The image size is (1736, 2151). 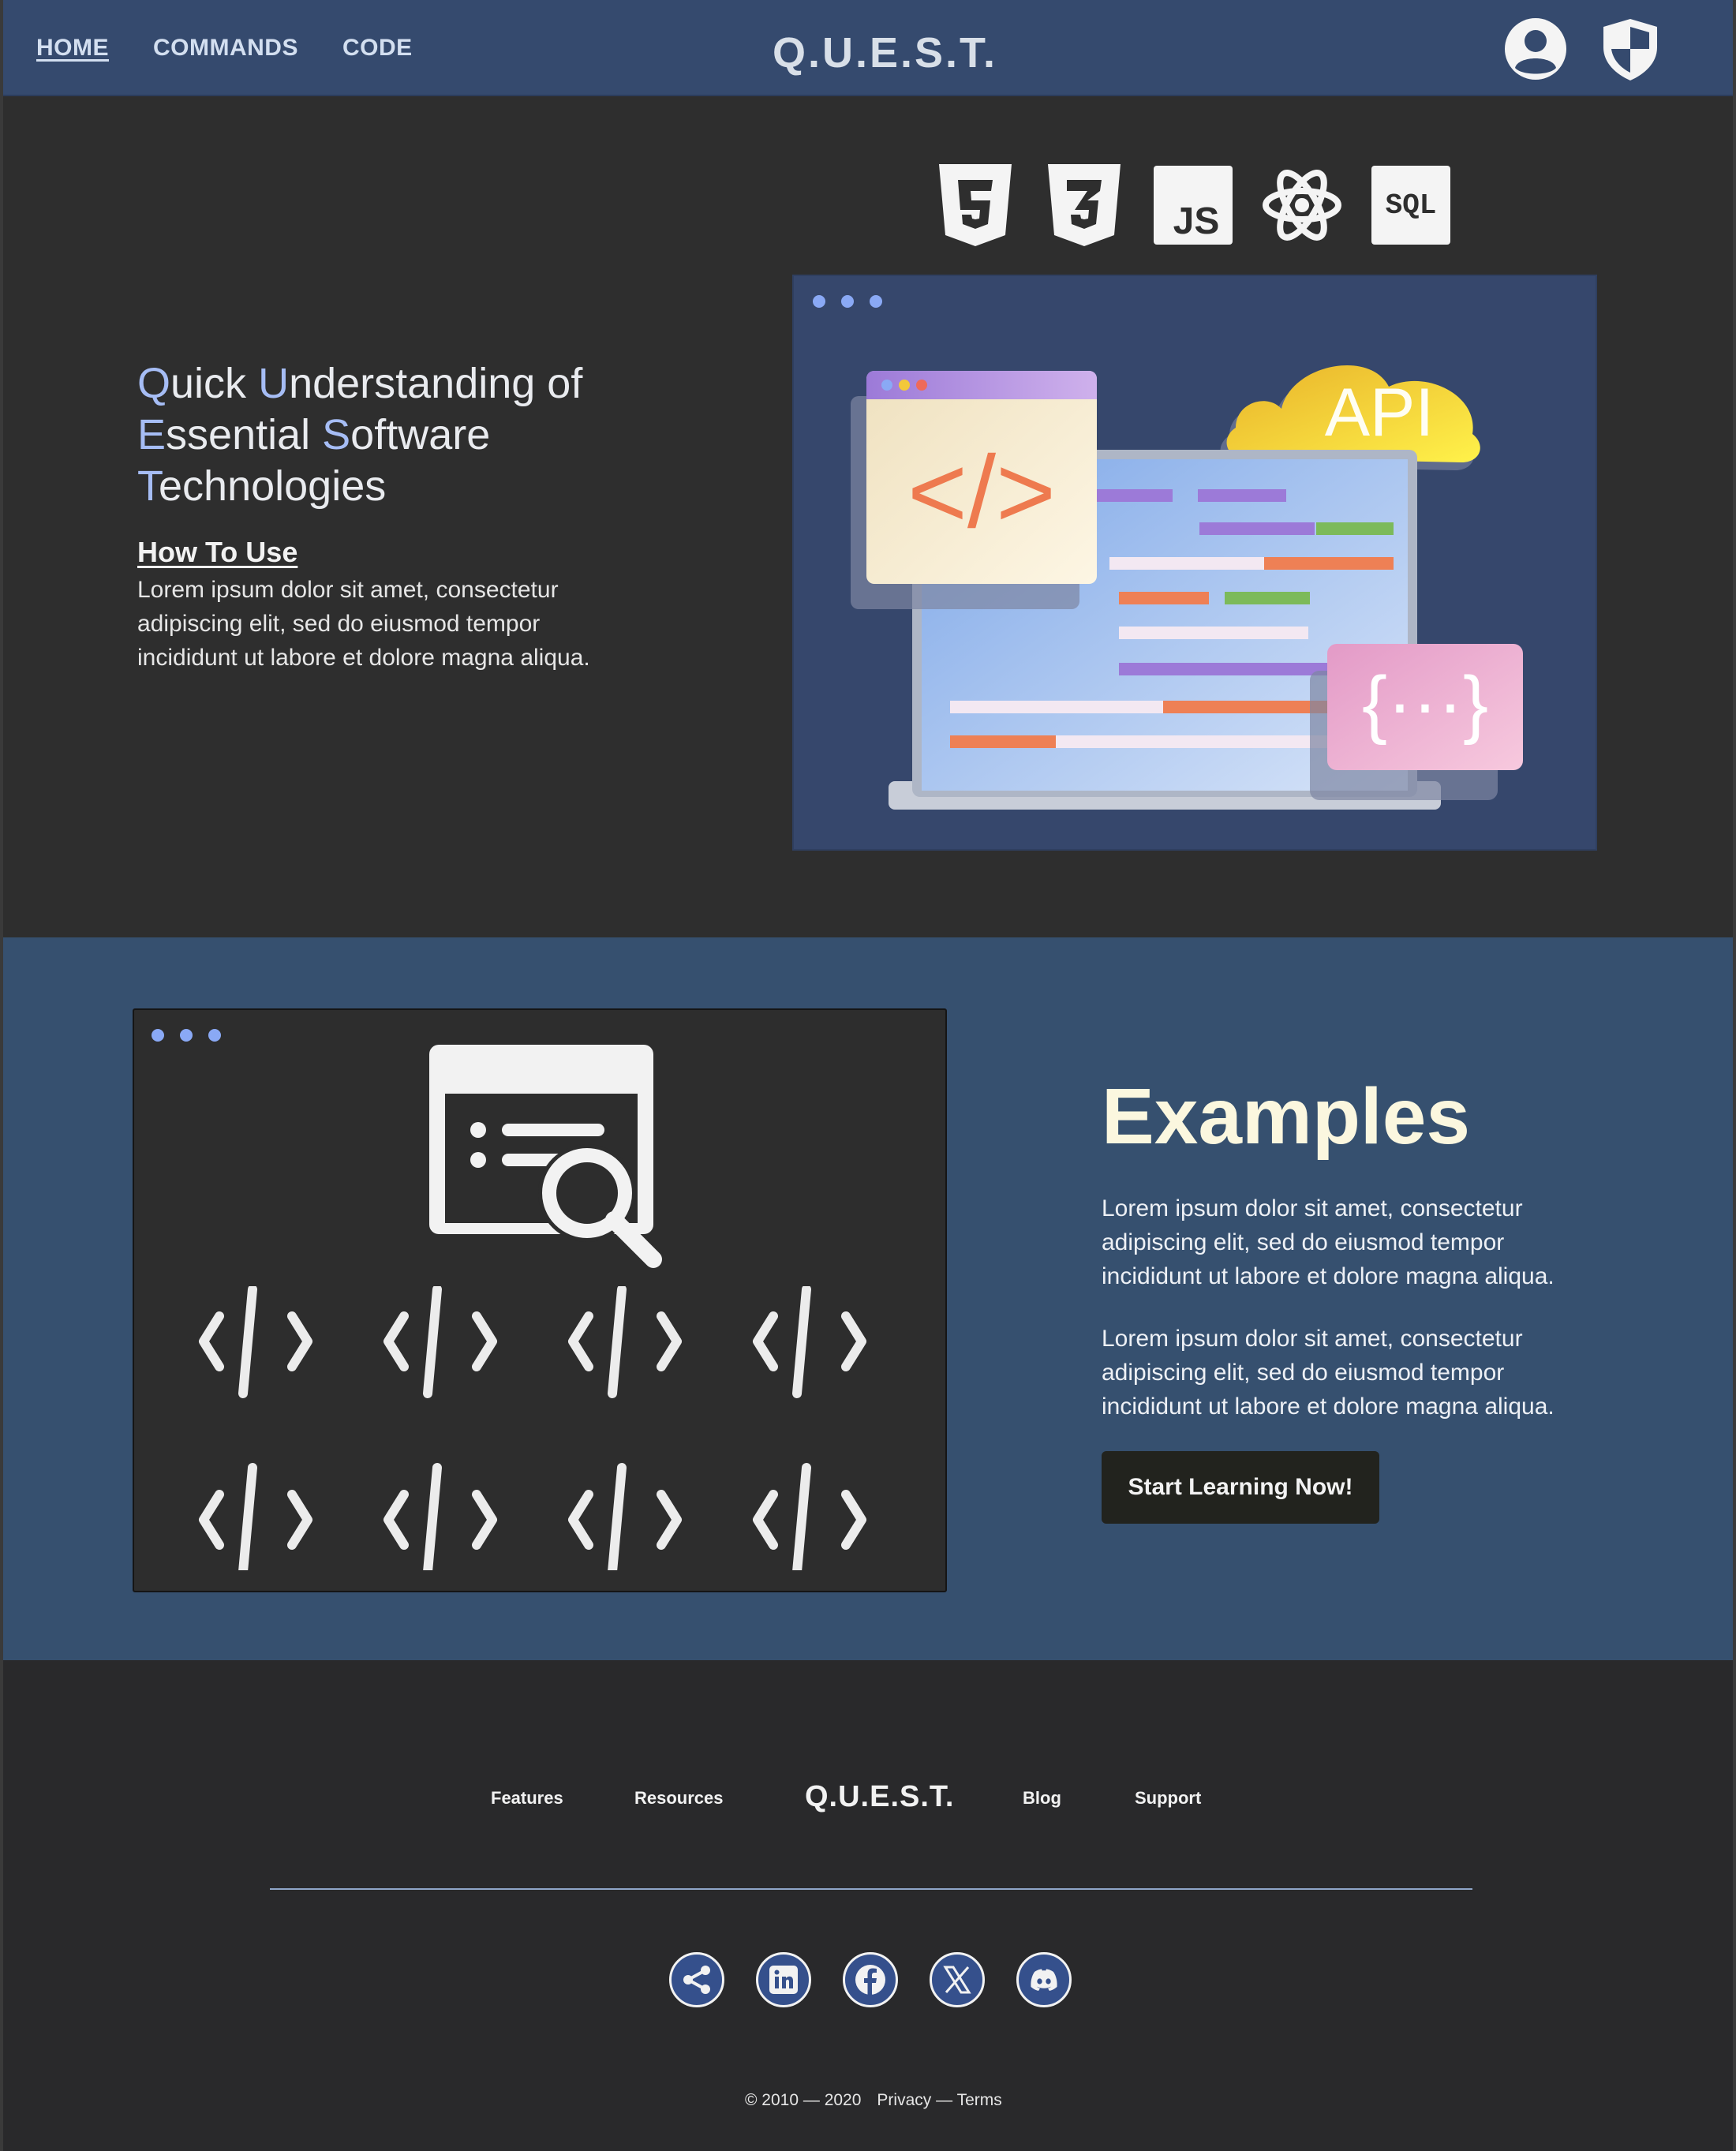 I want to click on code-window: </>, so click(x=974, y=490).